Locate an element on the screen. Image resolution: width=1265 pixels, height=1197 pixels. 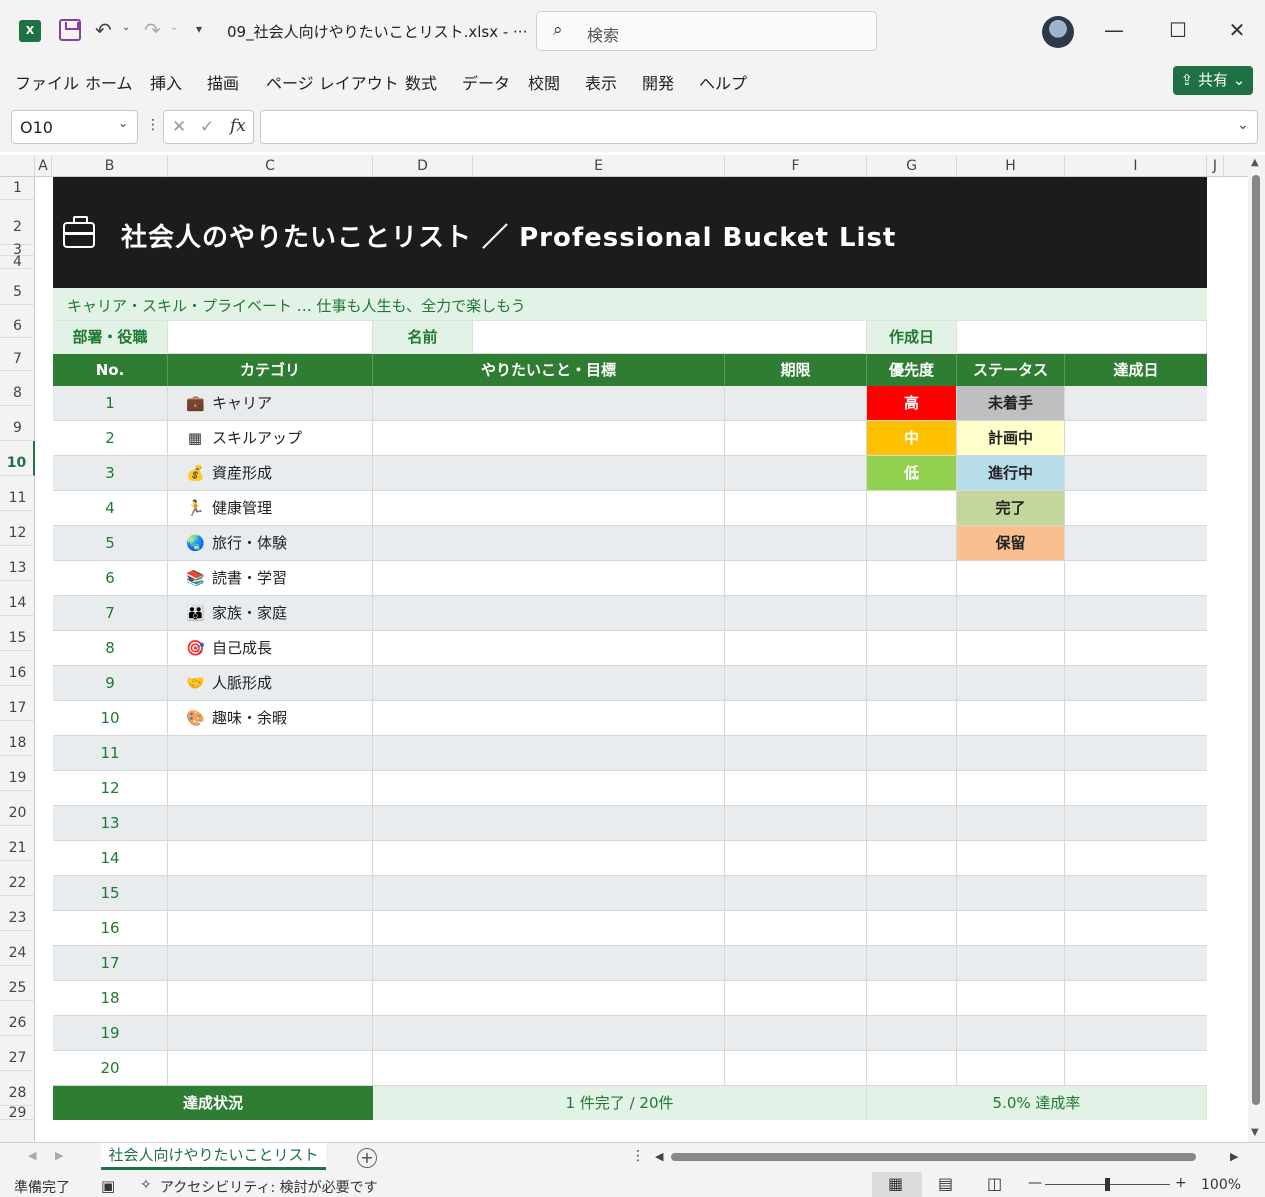
row-header: 20 is located at coordinates (17, 808).